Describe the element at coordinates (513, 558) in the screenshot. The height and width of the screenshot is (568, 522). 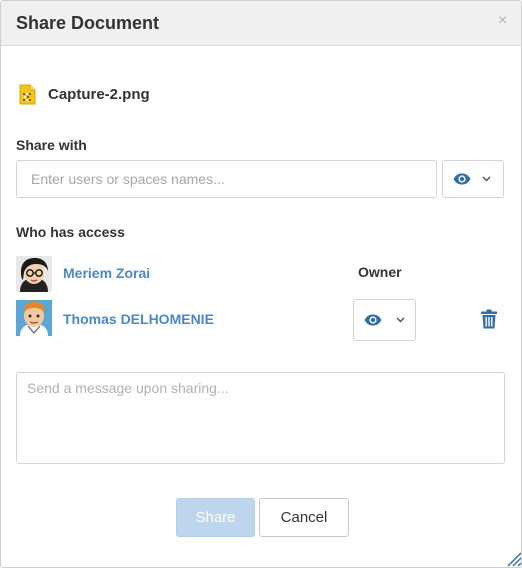
I see `resize-handle-icon` at that location.